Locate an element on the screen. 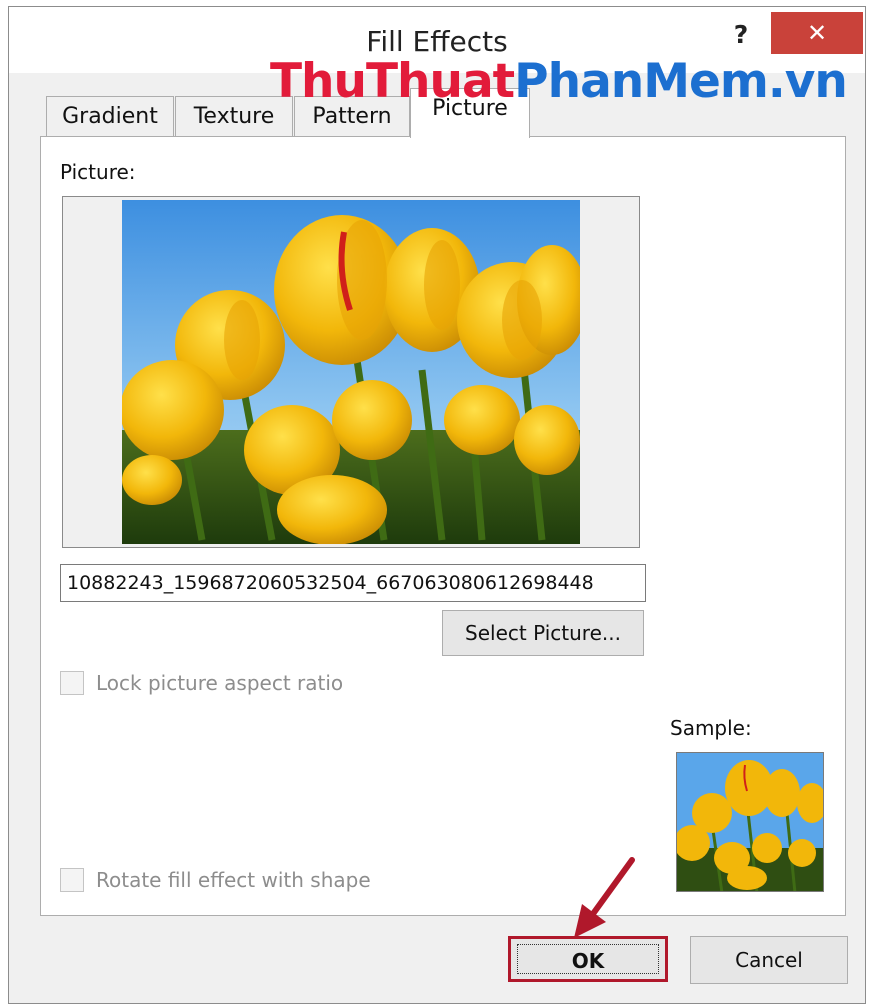 The height and width of the screenshot is (1008, 870). rotate-fill-option: Rotate fill effect with shape is located at coordinates (240, 881).